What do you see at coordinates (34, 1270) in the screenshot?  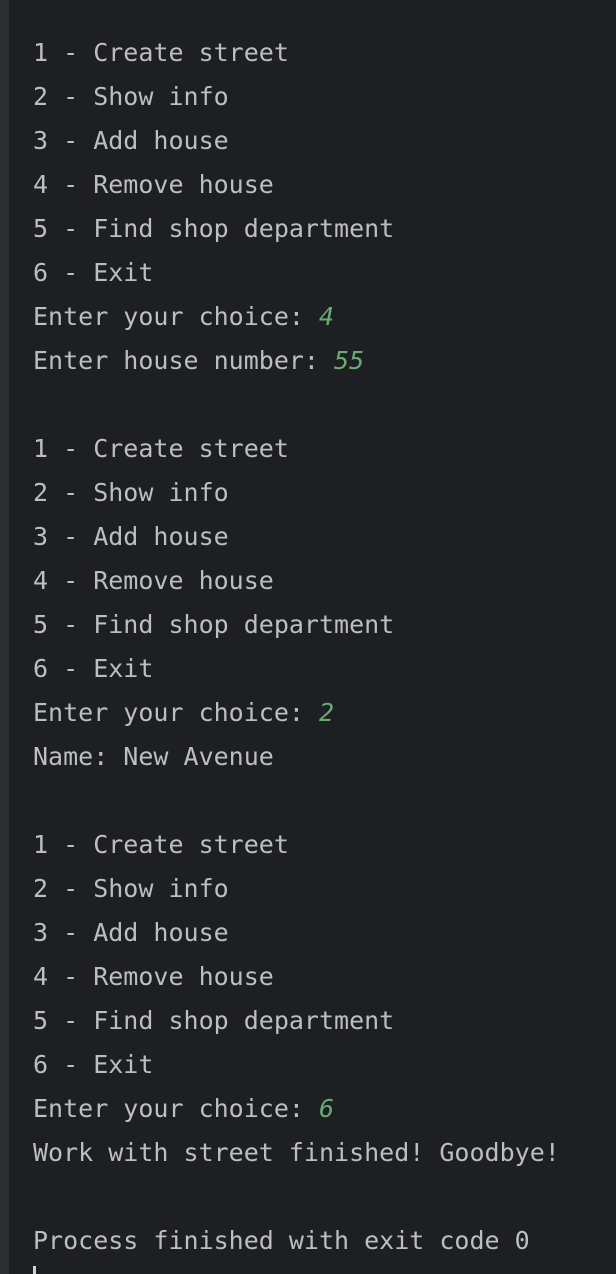 I see `text-cursor` at bounding box center [34, 1270].